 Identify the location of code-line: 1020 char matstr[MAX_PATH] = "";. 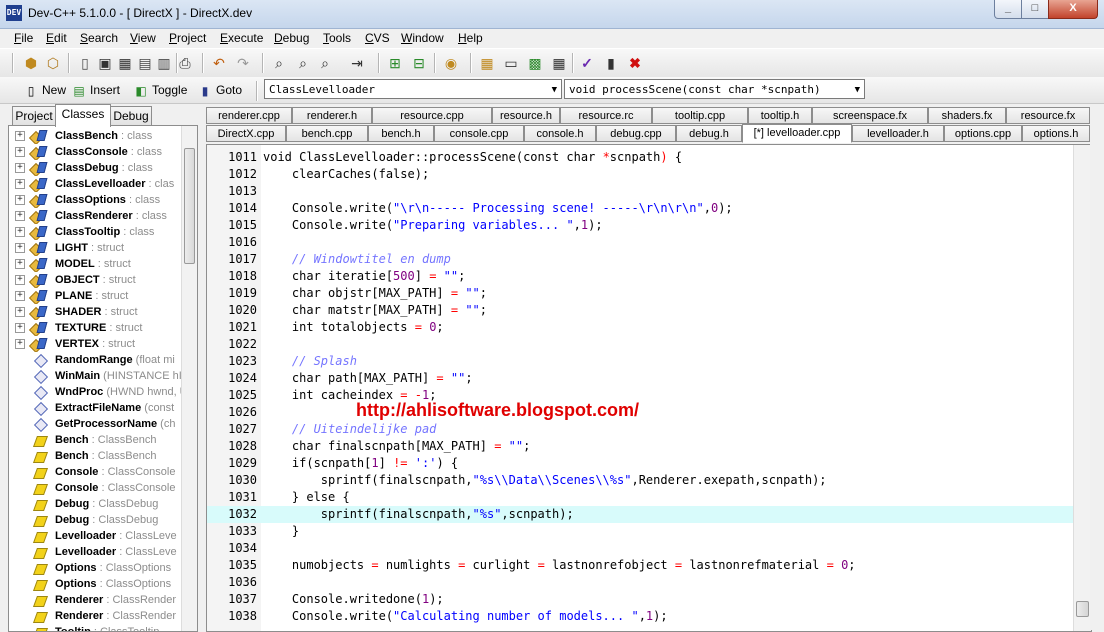
(640, 310).